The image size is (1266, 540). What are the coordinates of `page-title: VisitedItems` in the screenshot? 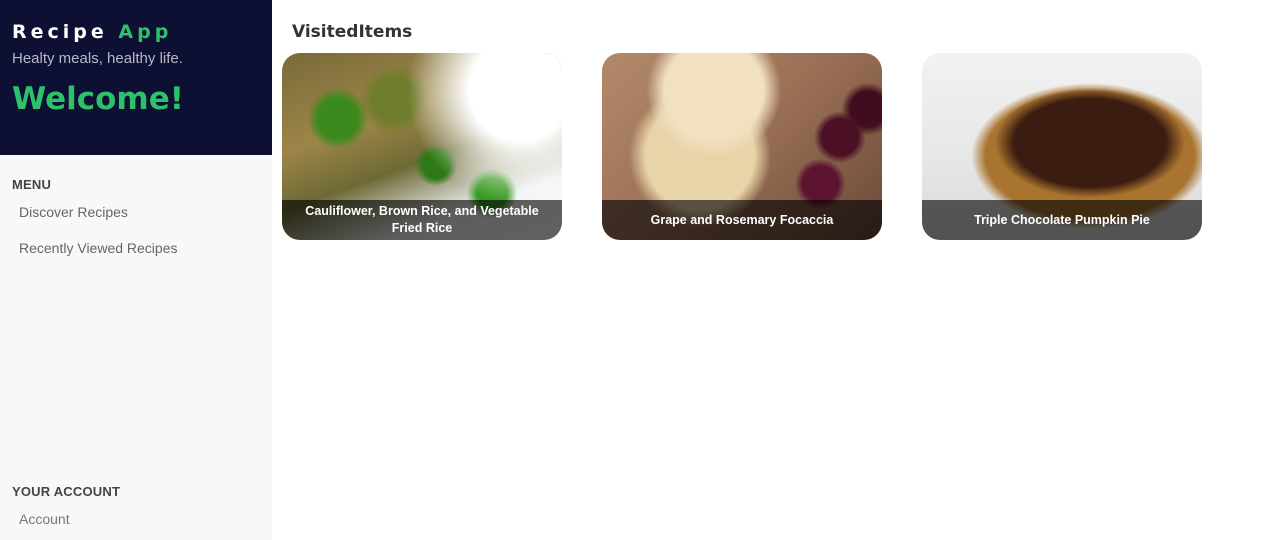 It's located at (352, 32).